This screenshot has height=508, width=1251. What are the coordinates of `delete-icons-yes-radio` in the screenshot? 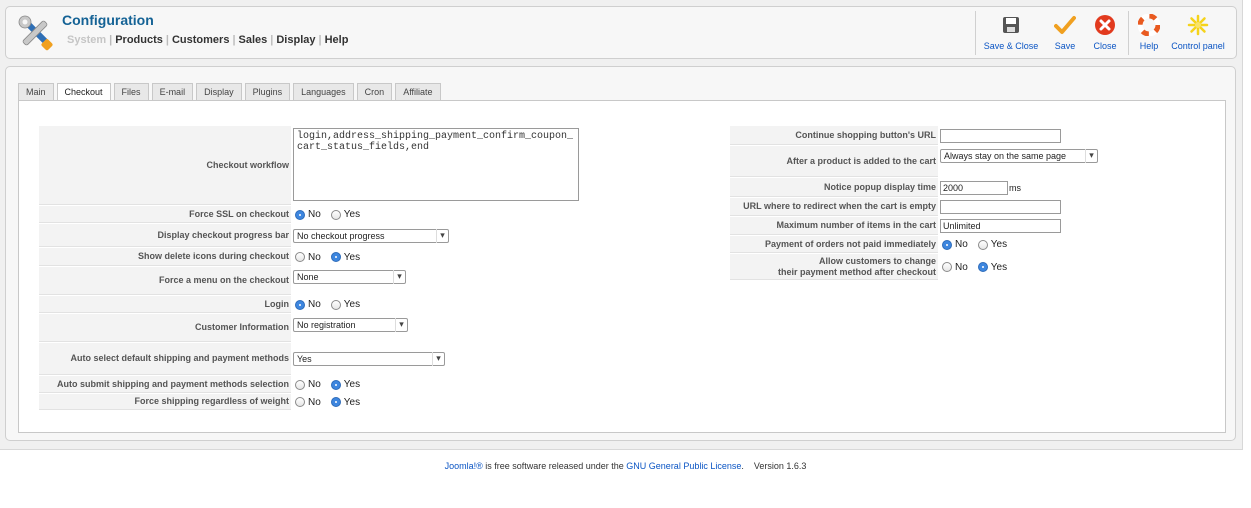 It's located at (335, 257).